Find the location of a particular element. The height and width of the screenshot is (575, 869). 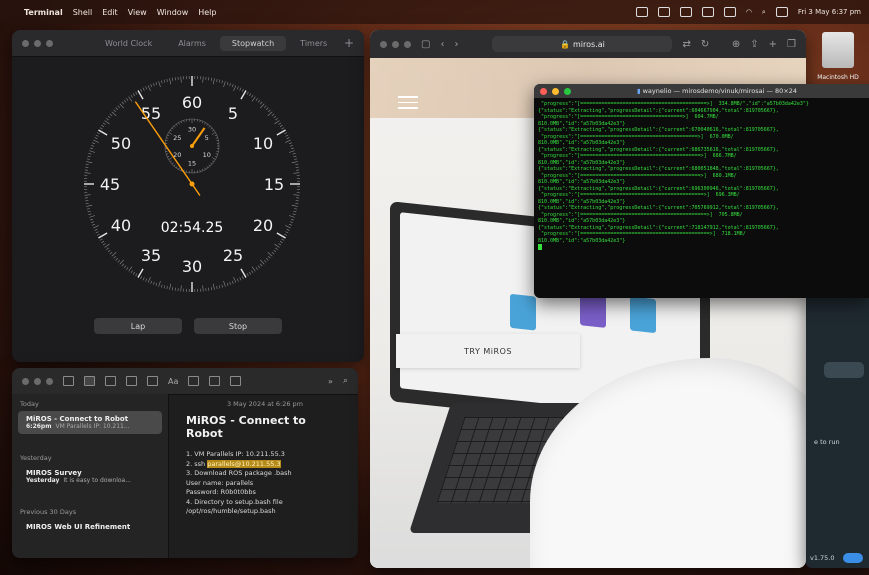

wifi-icon: ◠ is located at coordinates (749, 12).